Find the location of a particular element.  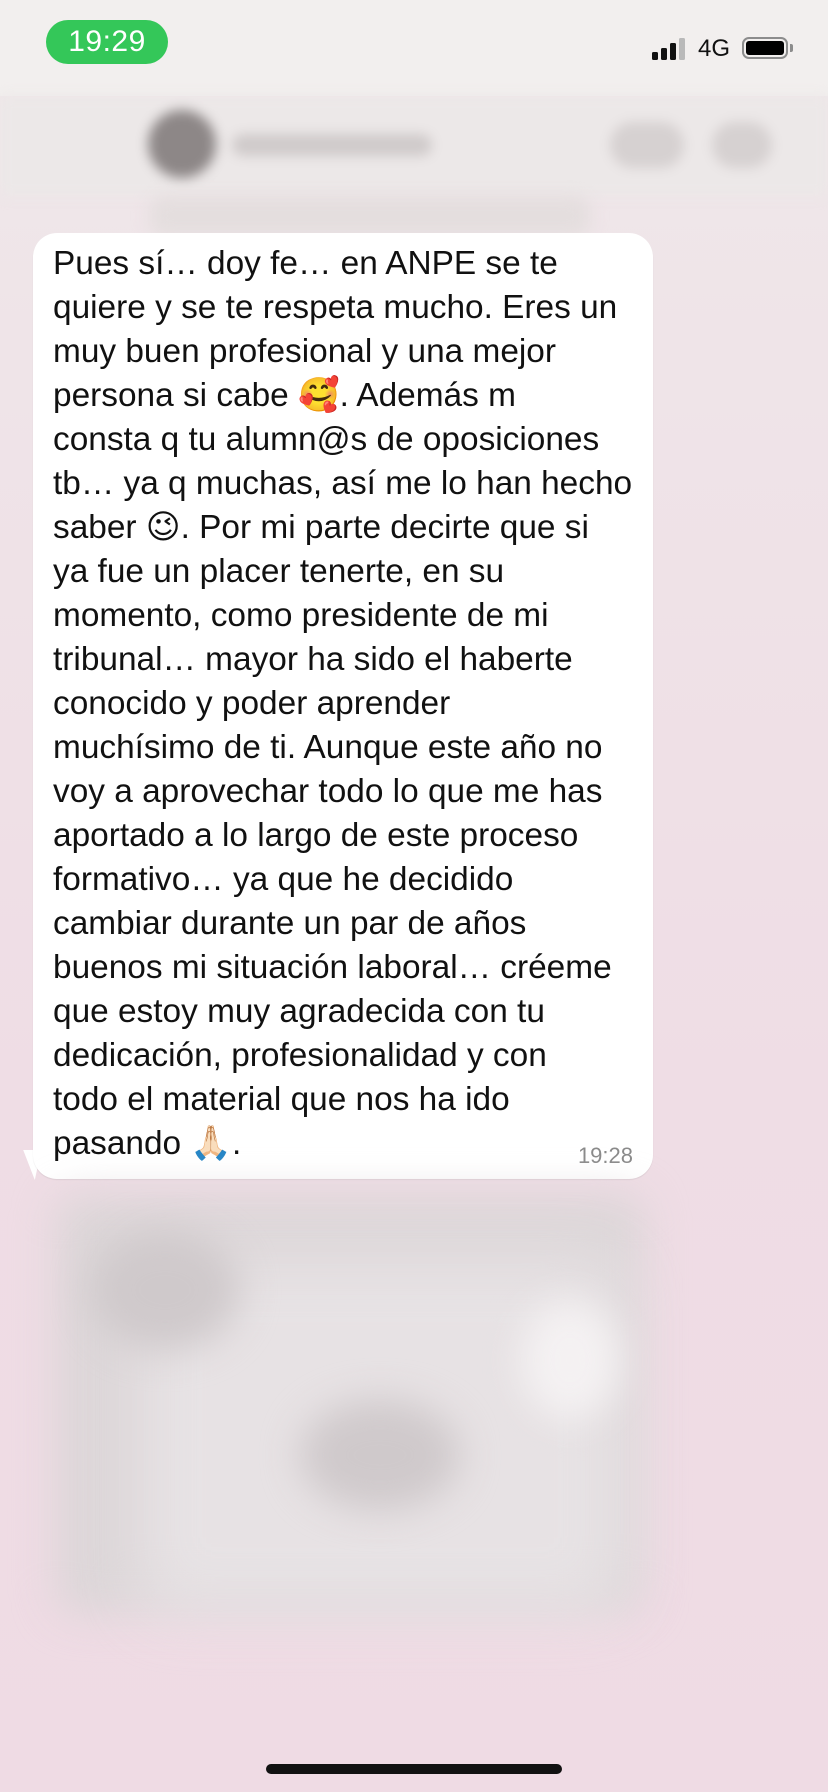

status-time: 19:29 is located at coordinates (107, 42).